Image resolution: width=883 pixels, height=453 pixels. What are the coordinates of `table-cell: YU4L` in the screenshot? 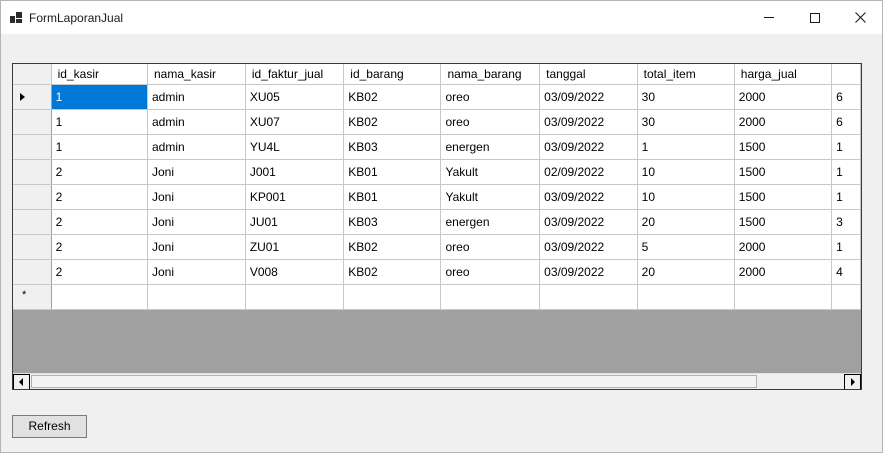 It's located at (295, 147).